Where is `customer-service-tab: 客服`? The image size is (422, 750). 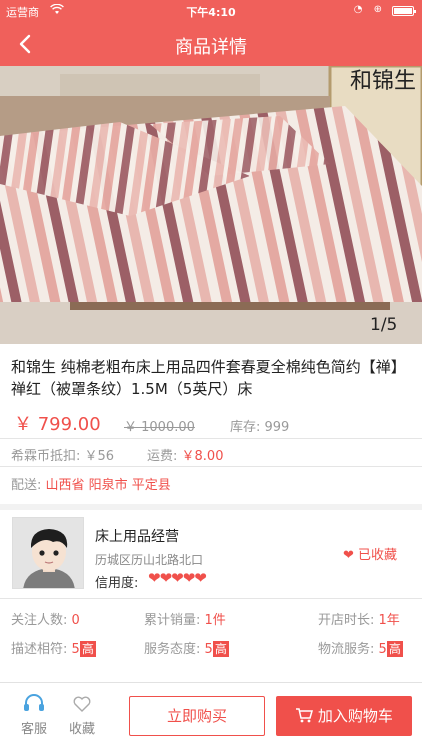
customer-service-tab: 客服 is located at coordinates (34, 715).